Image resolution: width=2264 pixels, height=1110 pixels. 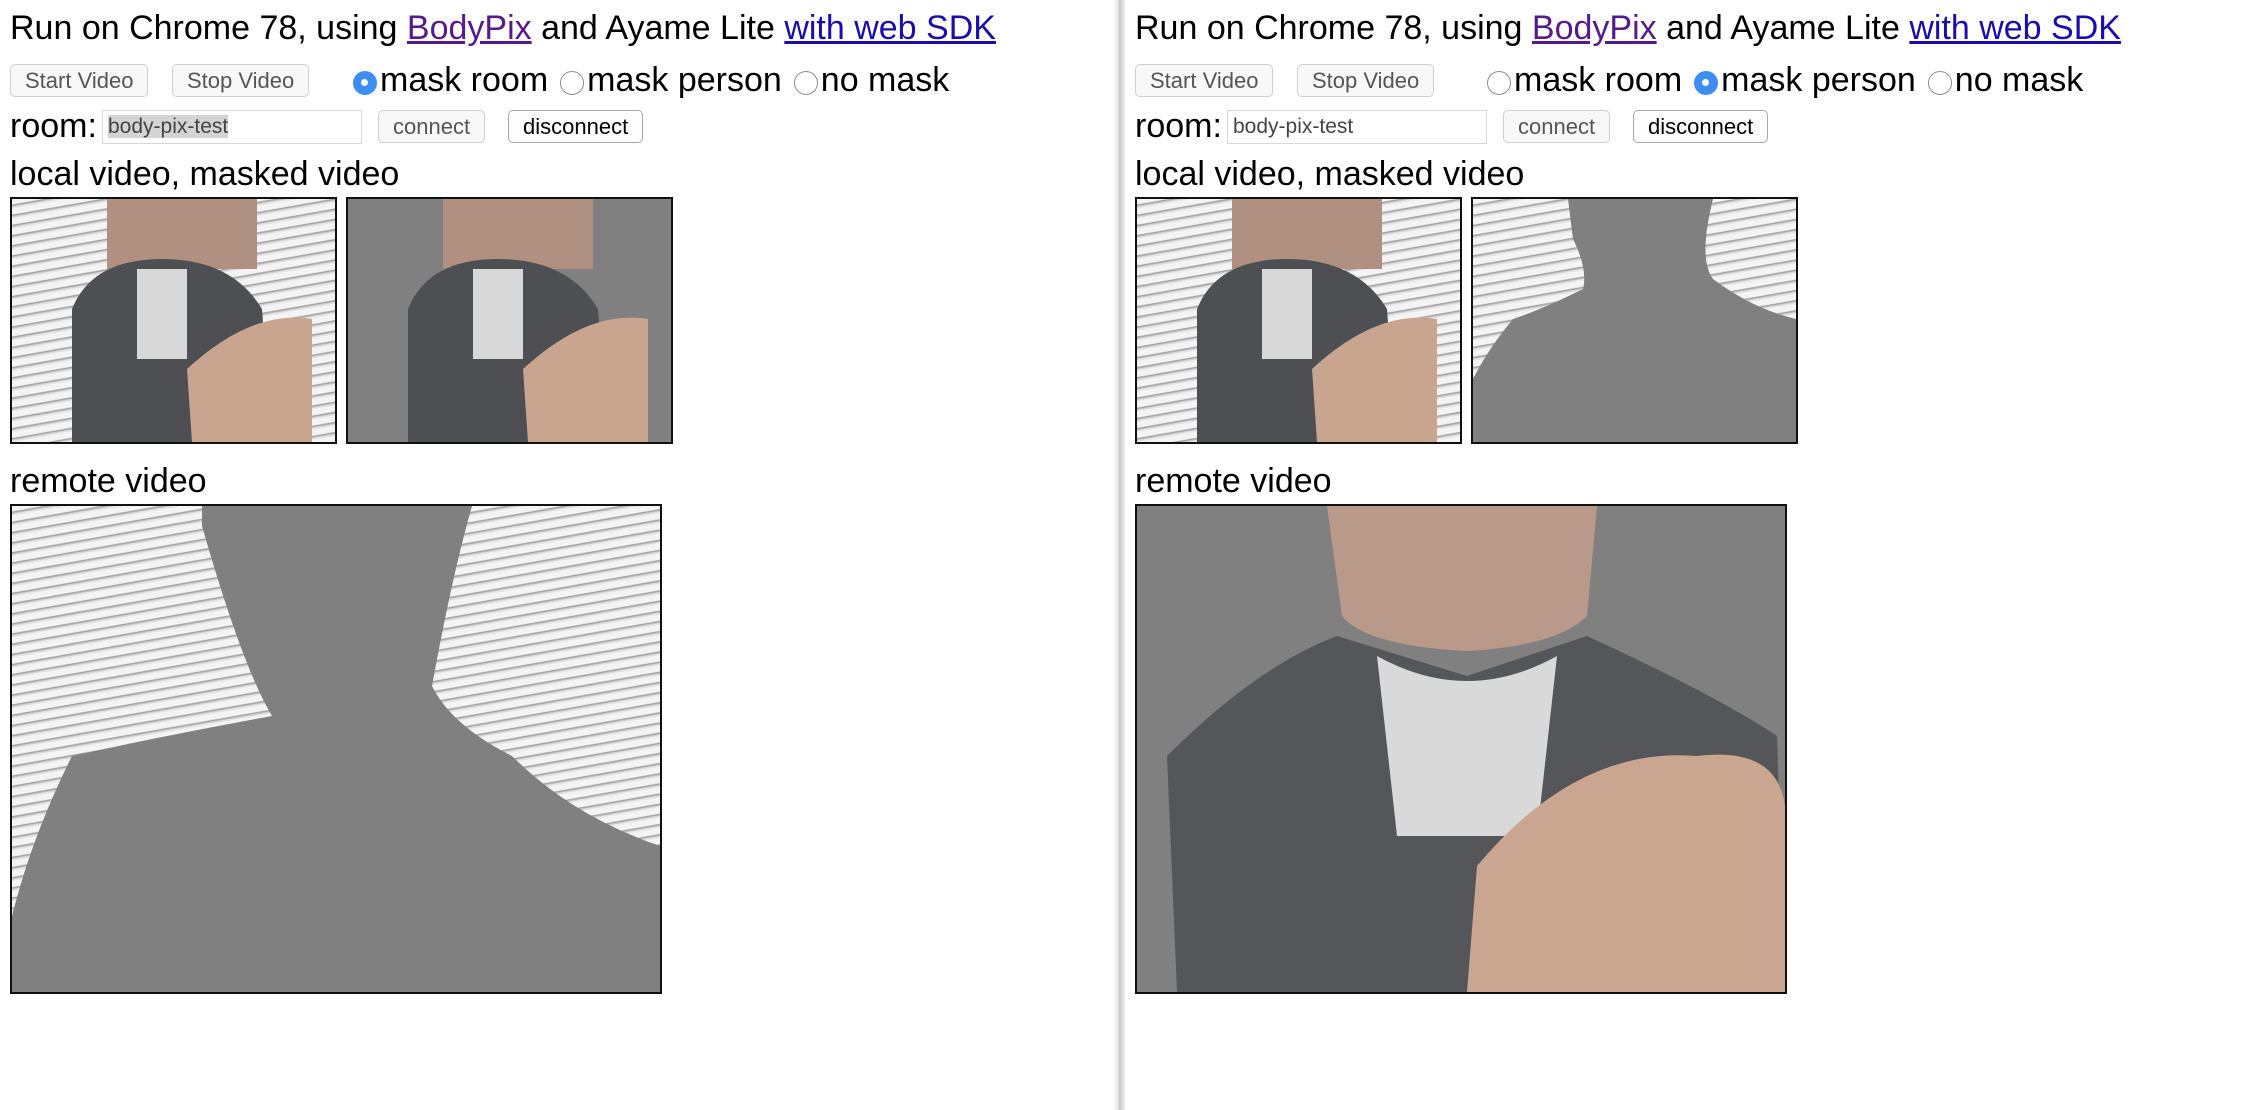 What do you see at coordinates (1119, 555) in the screenshot?
I see `window-divider` at bounding box center [1119, 555].